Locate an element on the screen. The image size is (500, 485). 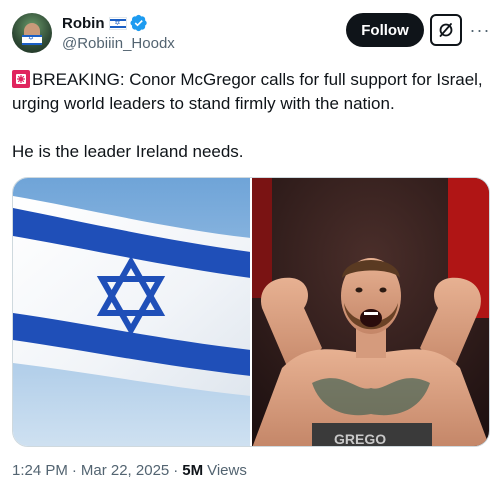
tweet-time: 1:24 PM is located at coordinates (40, 470).